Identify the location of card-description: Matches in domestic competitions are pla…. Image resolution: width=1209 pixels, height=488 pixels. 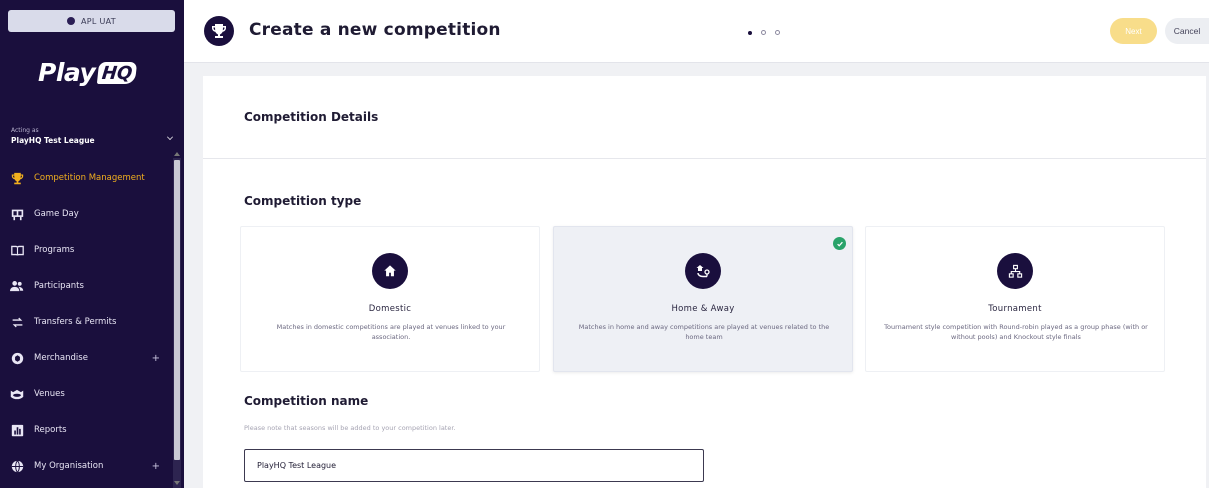
(391, 332).